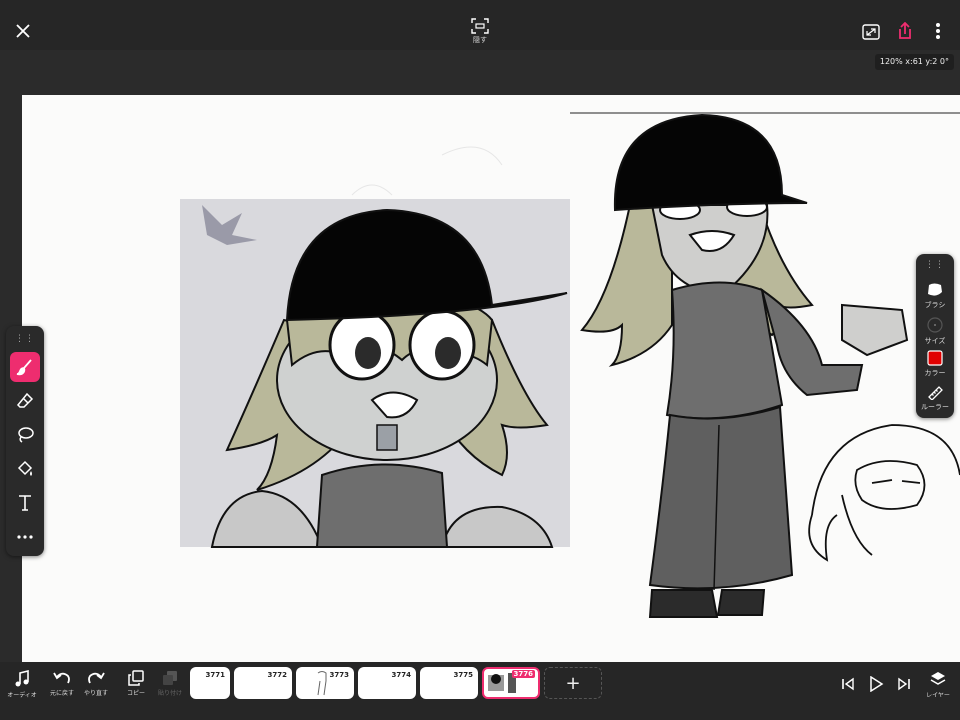  I want to click on redo-label: やり直す, so click(95, 693).